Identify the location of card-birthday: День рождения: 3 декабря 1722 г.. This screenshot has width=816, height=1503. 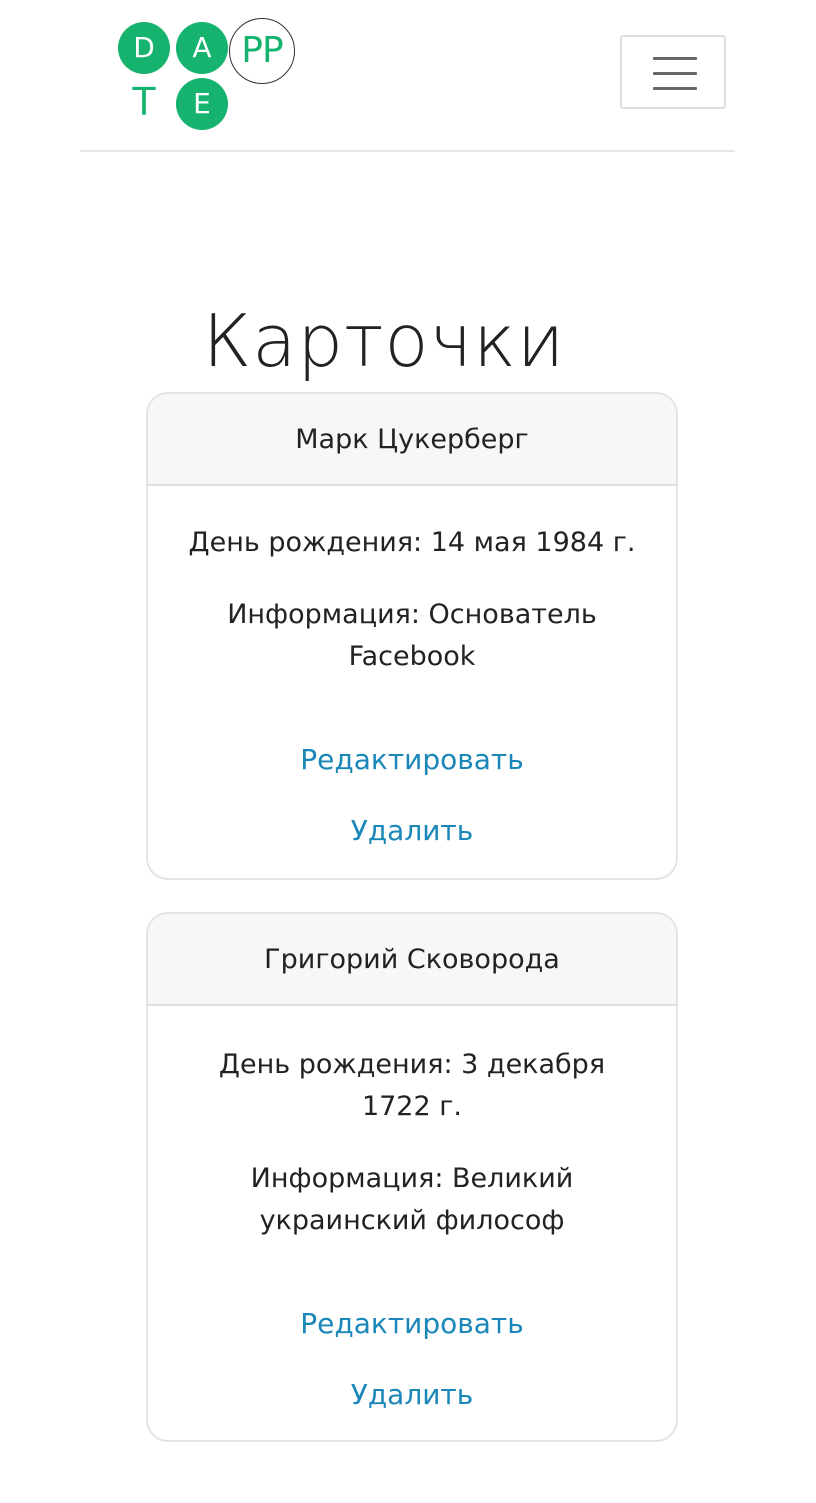
(412, 1085).